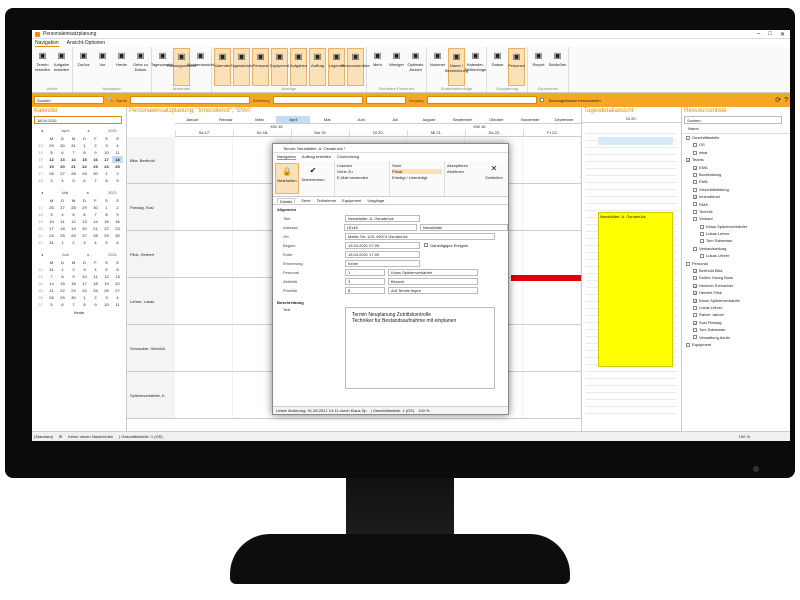 This screenshot has width=800, height=600. What do you see at coordinates (117, 221) in the screenshot?
I see `calendar-day: 16` at bounding box center [117, 221].